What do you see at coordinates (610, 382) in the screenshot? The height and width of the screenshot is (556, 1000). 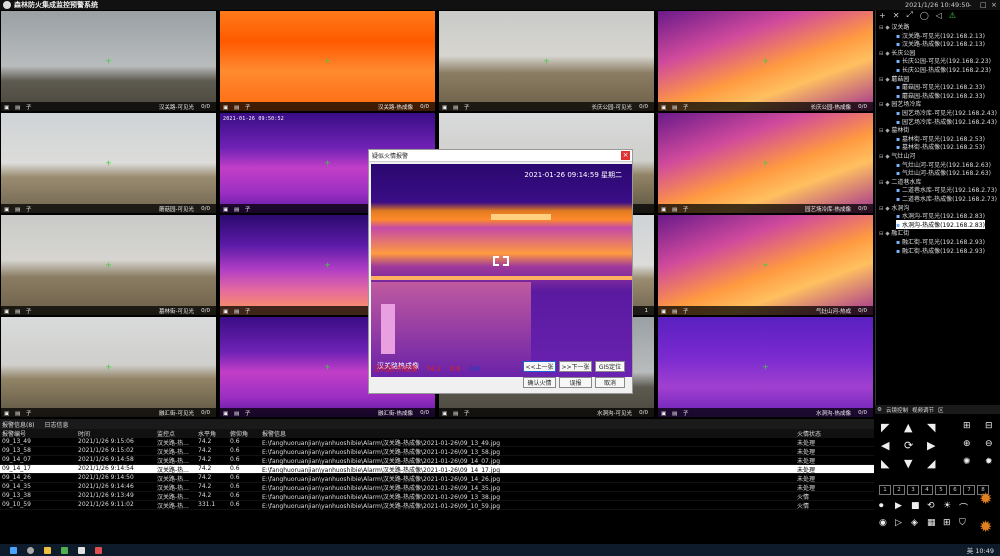 I see `cancel-button: 取消` at bounding box center [610, 382].